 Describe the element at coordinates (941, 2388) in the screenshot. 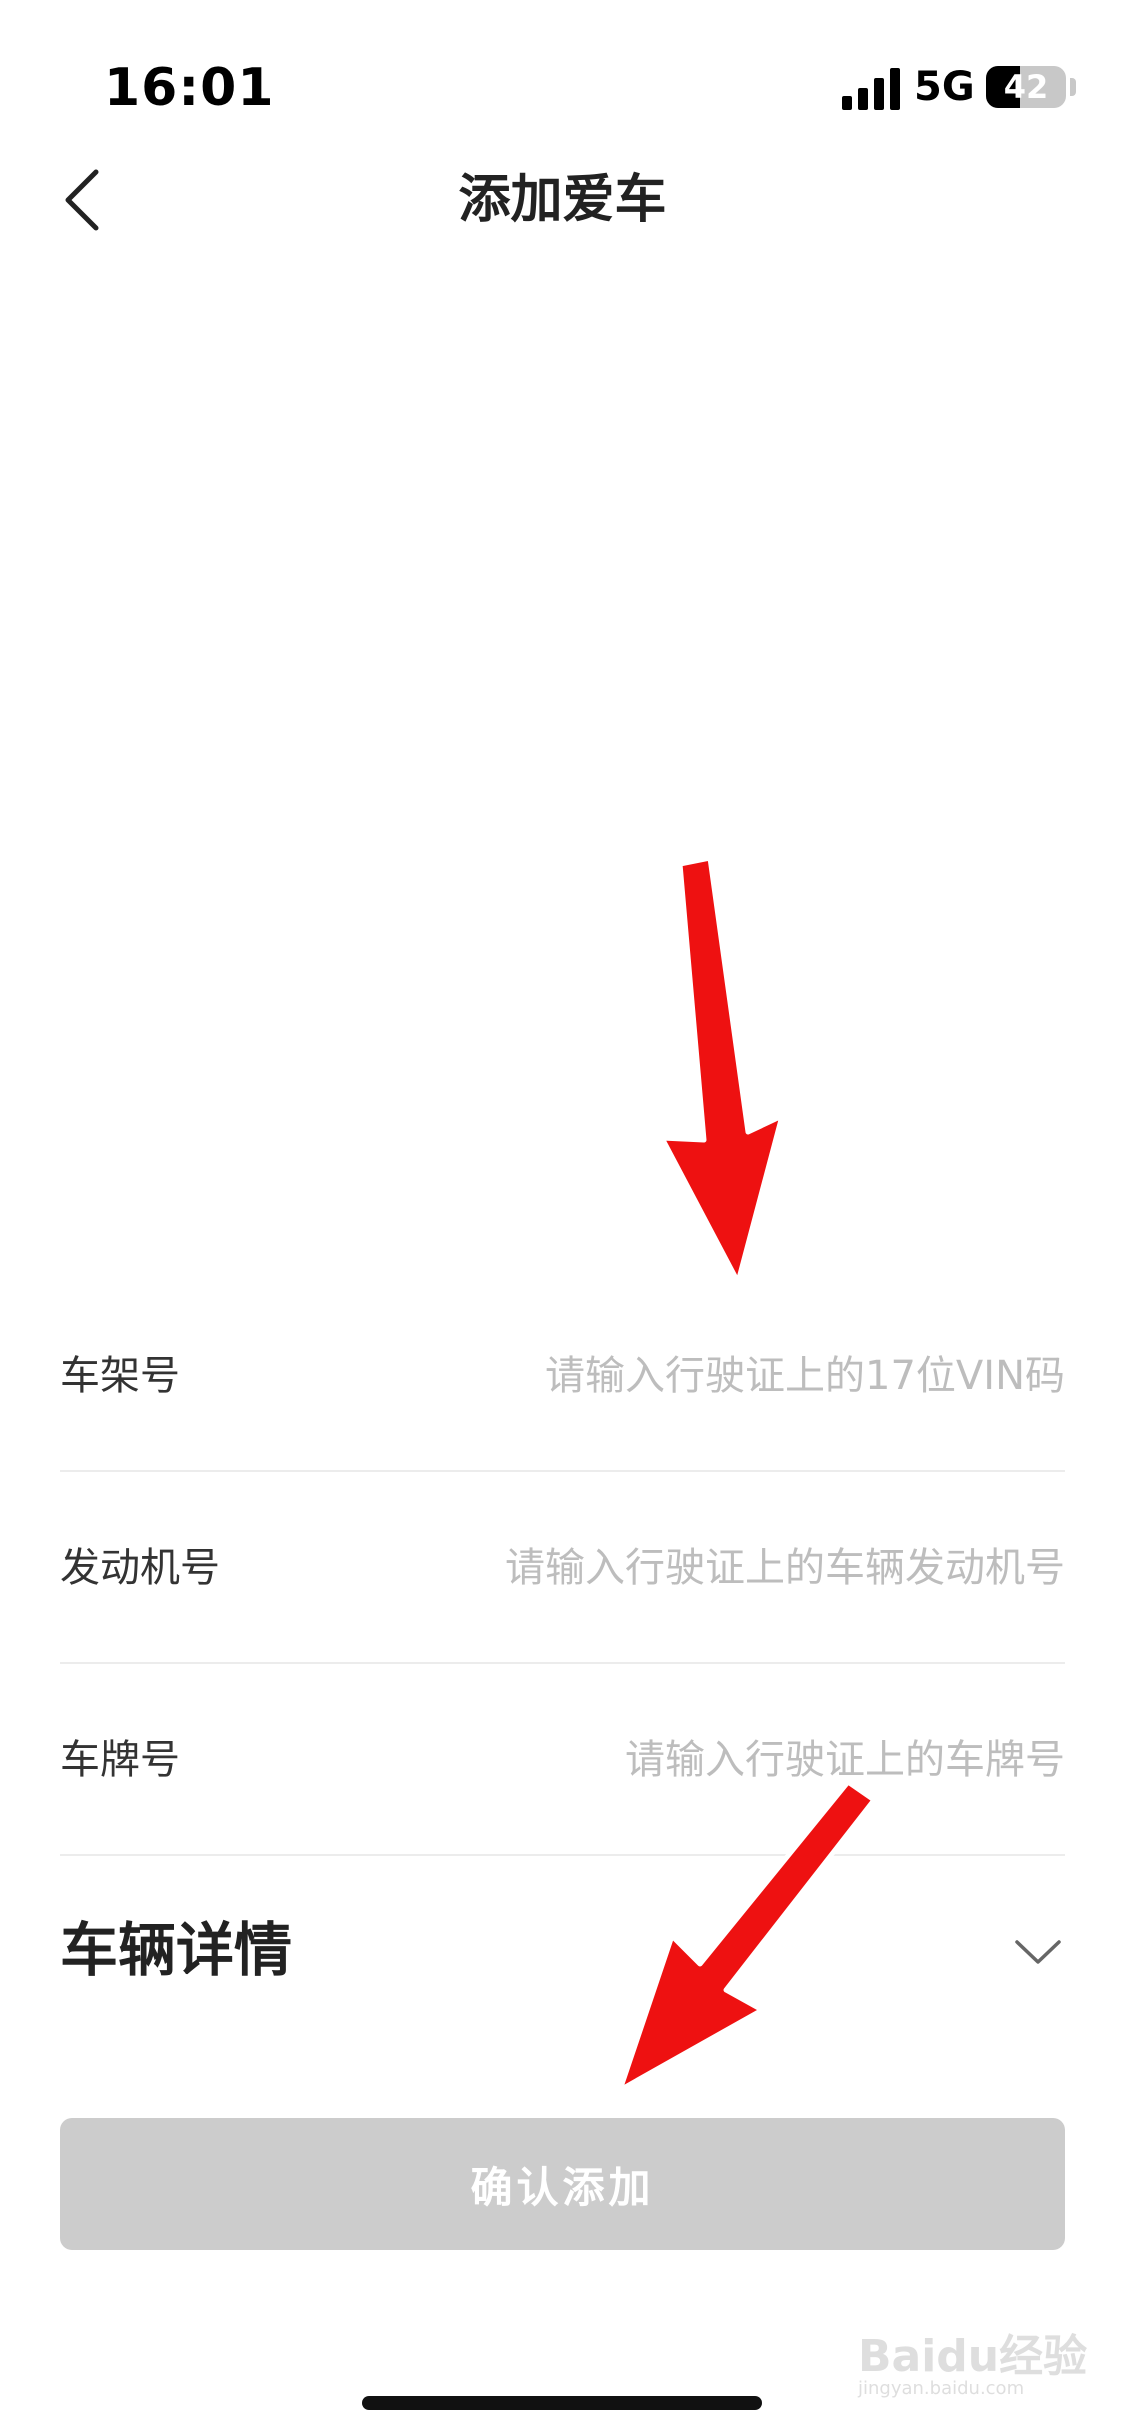

I see `watermark-url: jingyan.baidu.com` at that location.